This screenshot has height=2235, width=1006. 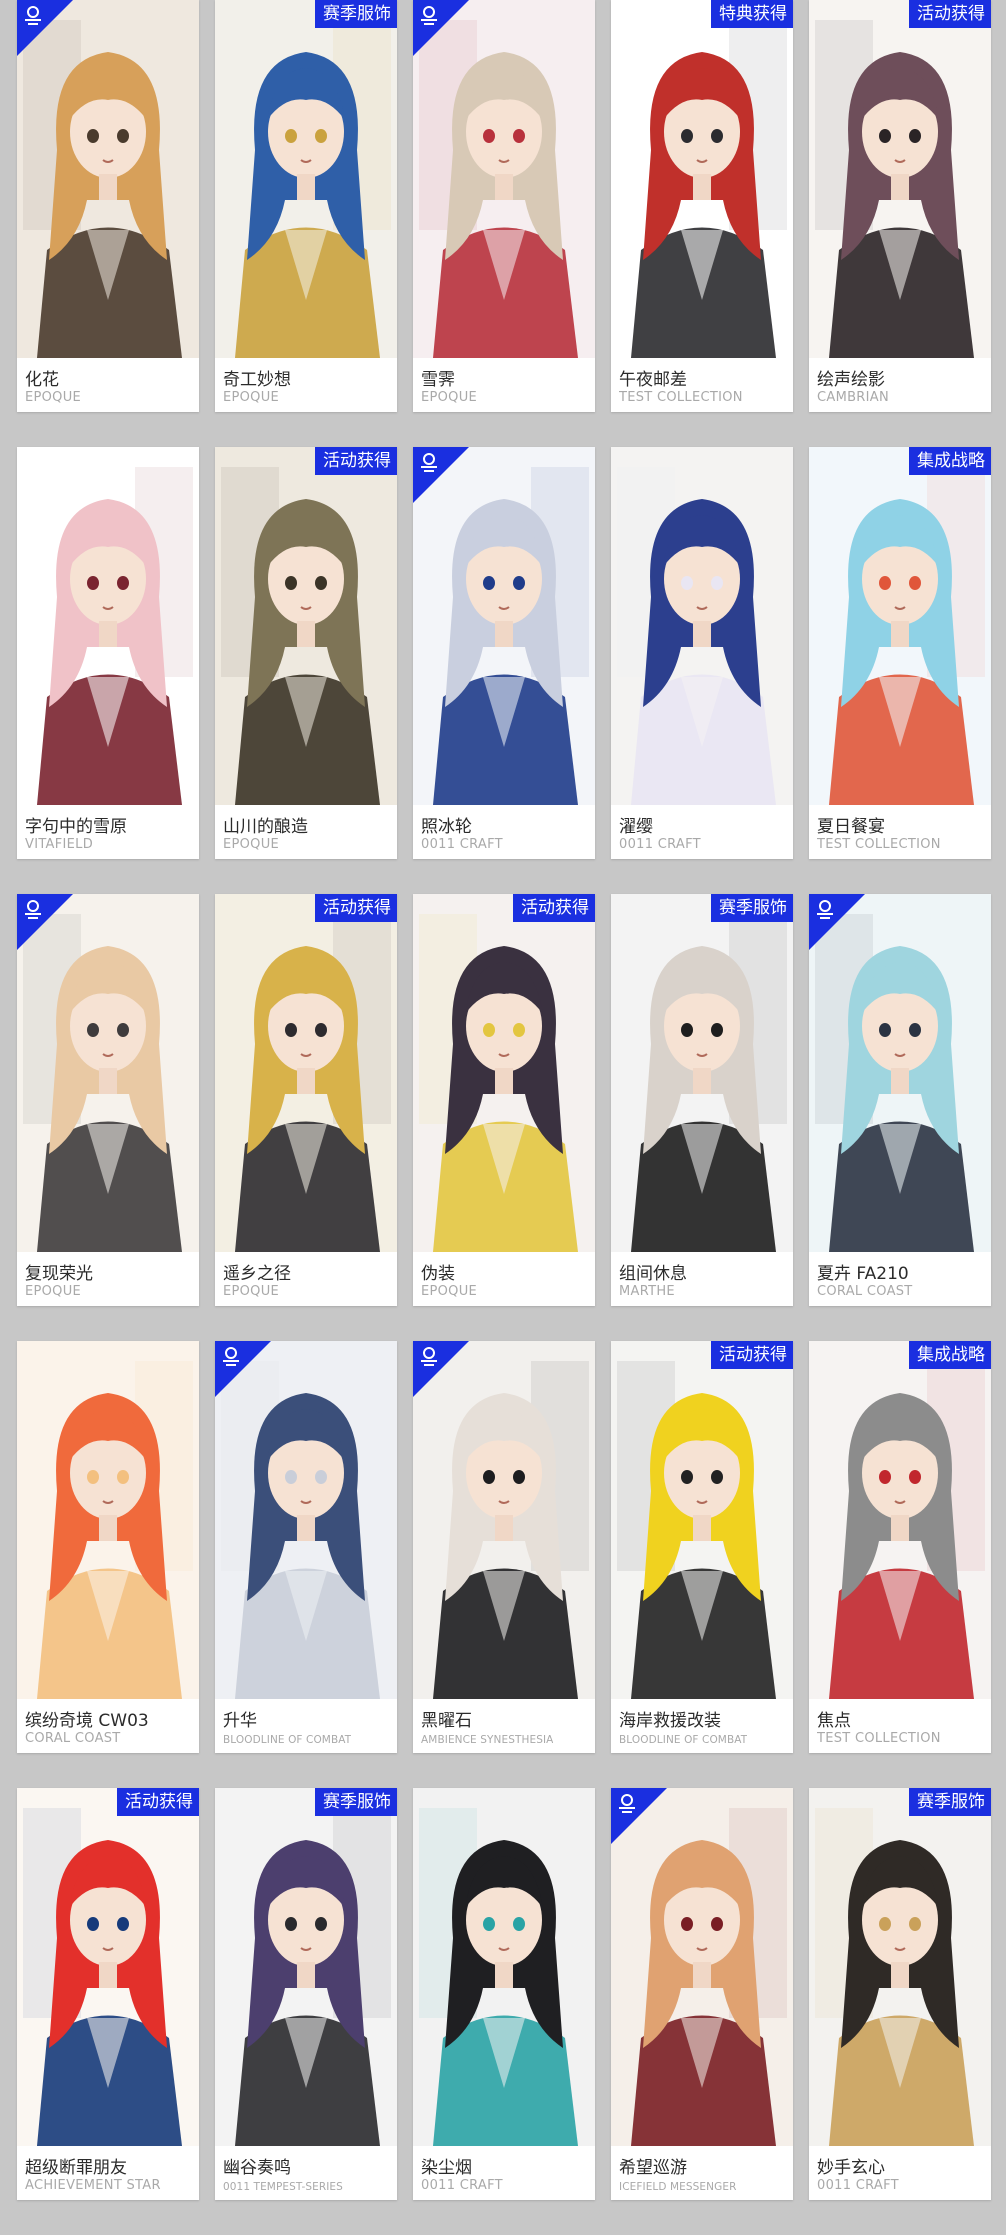 What do you see at coordinates (108, 653) in the screenshot?
I see `skin-card: 字句中的雪原 VITAFIELD` at bounding box center [108, 653].